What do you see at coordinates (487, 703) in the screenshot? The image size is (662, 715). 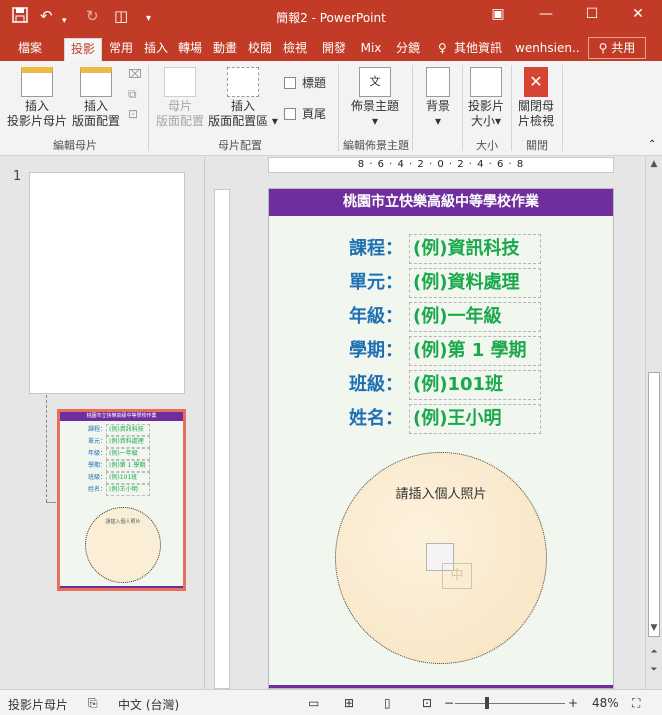 I see `zoom-slider-knob` at bounding box center [487, 703].